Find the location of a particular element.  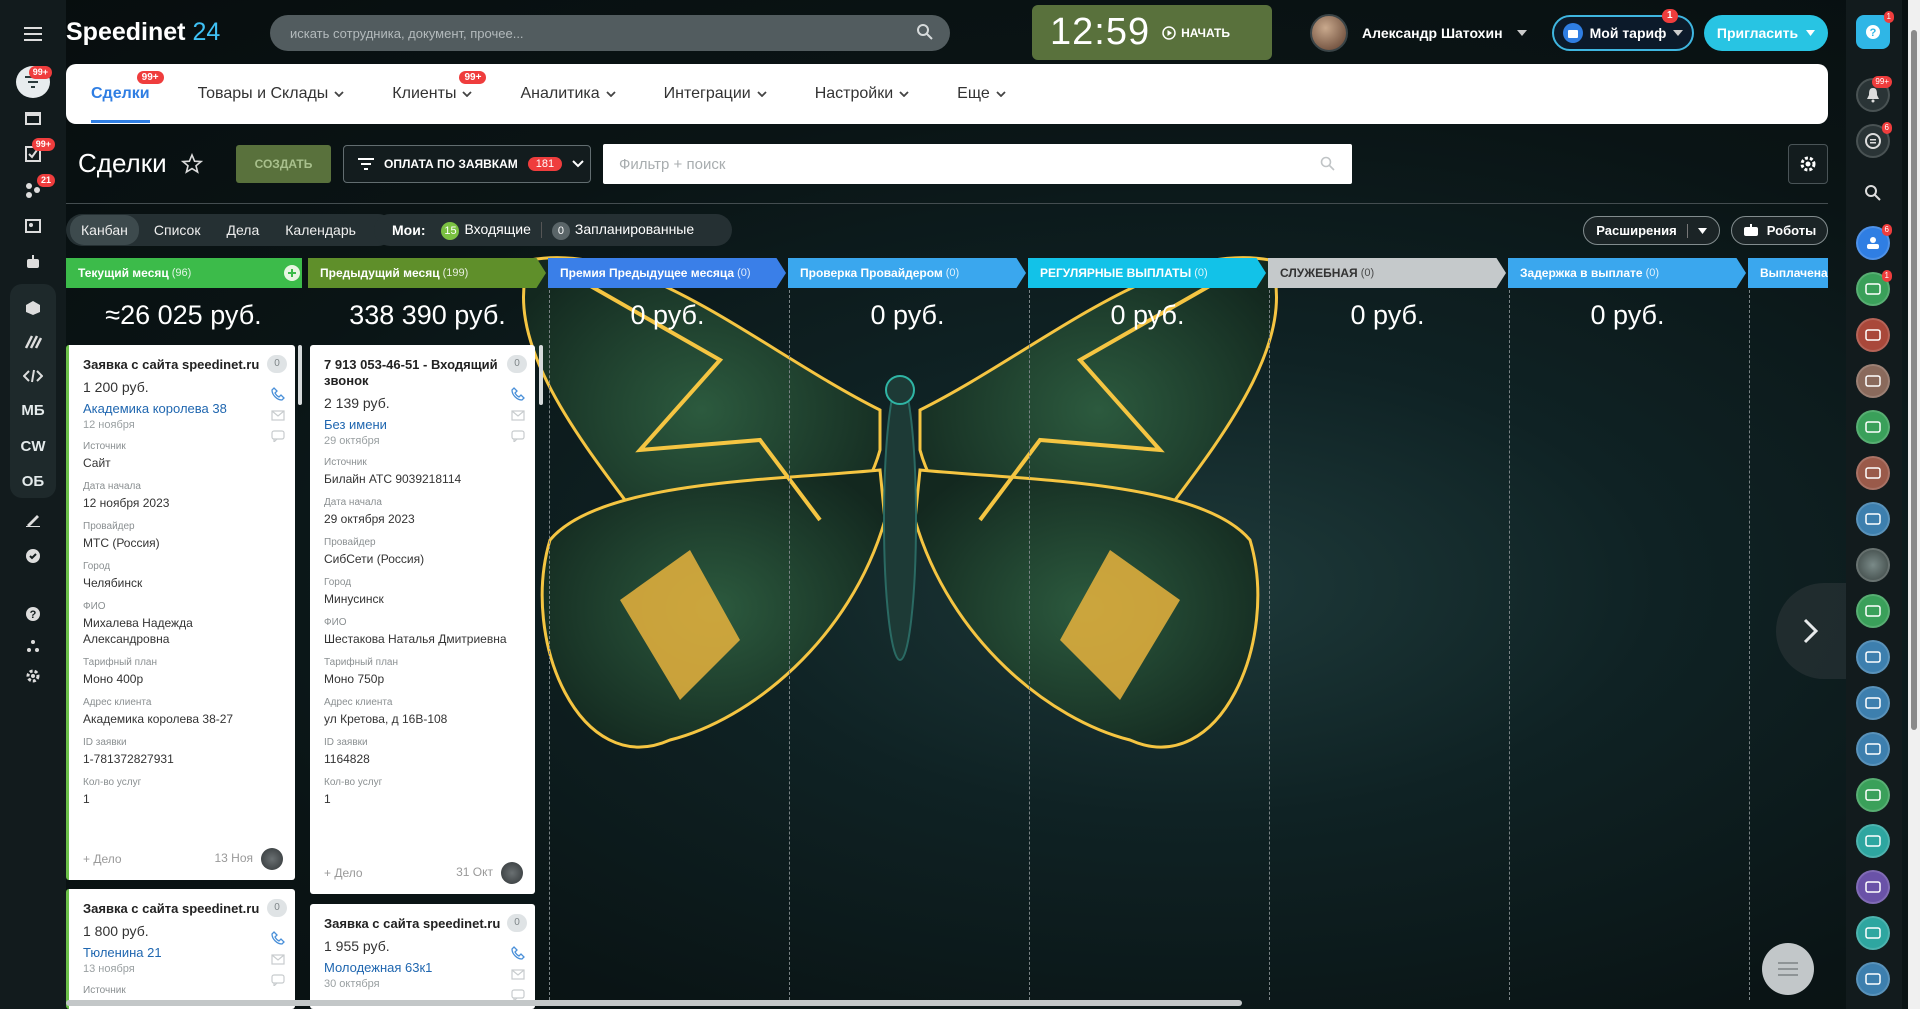

stage-provider-check: Проверка Провайдером (0) is located at coordinates (907, 273).